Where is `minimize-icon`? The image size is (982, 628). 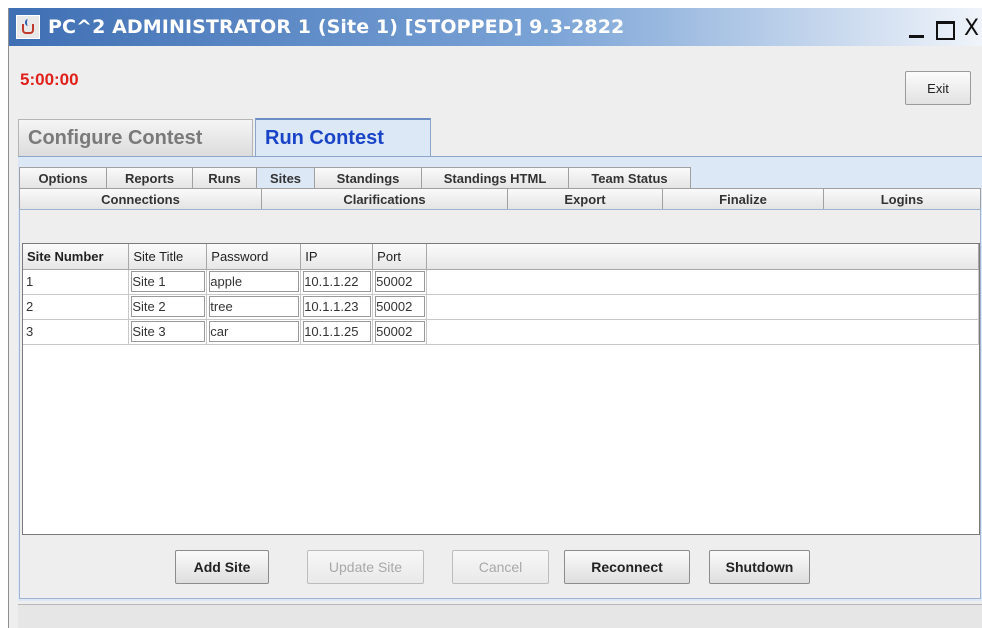
minimize-icon is located at coordinates (917, 29).